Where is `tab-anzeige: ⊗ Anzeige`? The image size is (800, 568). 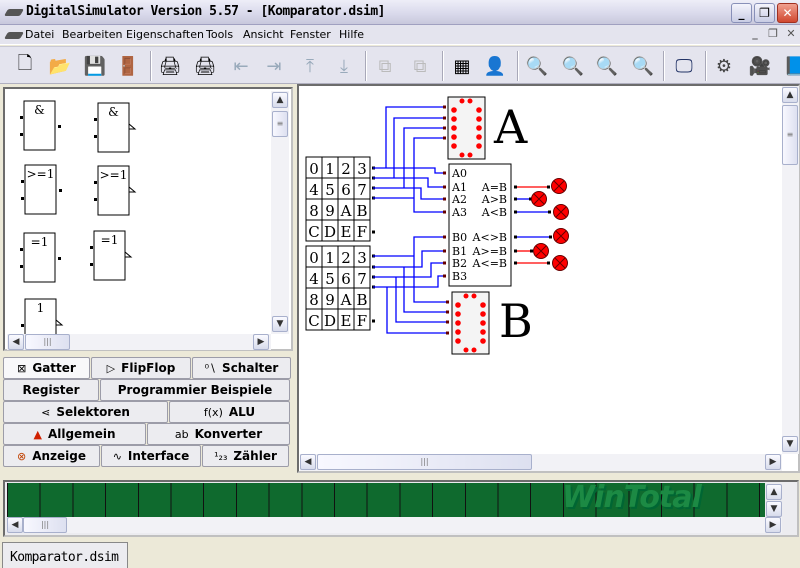 tab-anzeige: ⊗ Anzeige is located at coordinates (51, 456).